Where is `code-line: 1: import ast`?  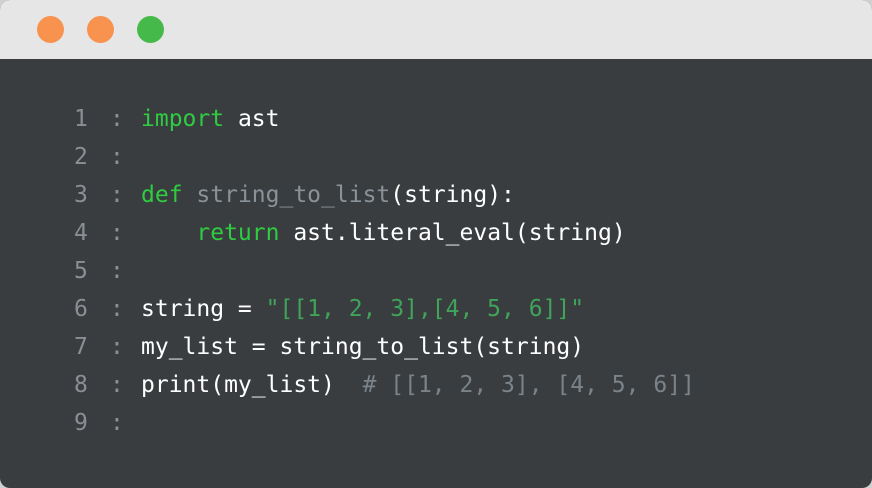
code-line: 1: import ast is located at coordinates (436, 119).